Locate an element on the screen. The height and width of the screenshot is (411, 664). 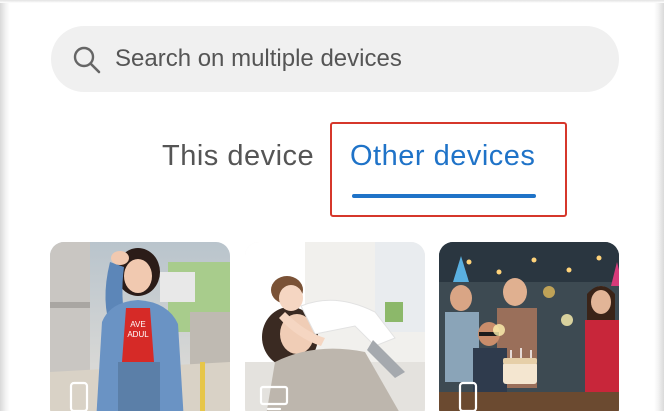
photo-thumbnail-1: AVE ADUL is located at coordinates (140, 326).